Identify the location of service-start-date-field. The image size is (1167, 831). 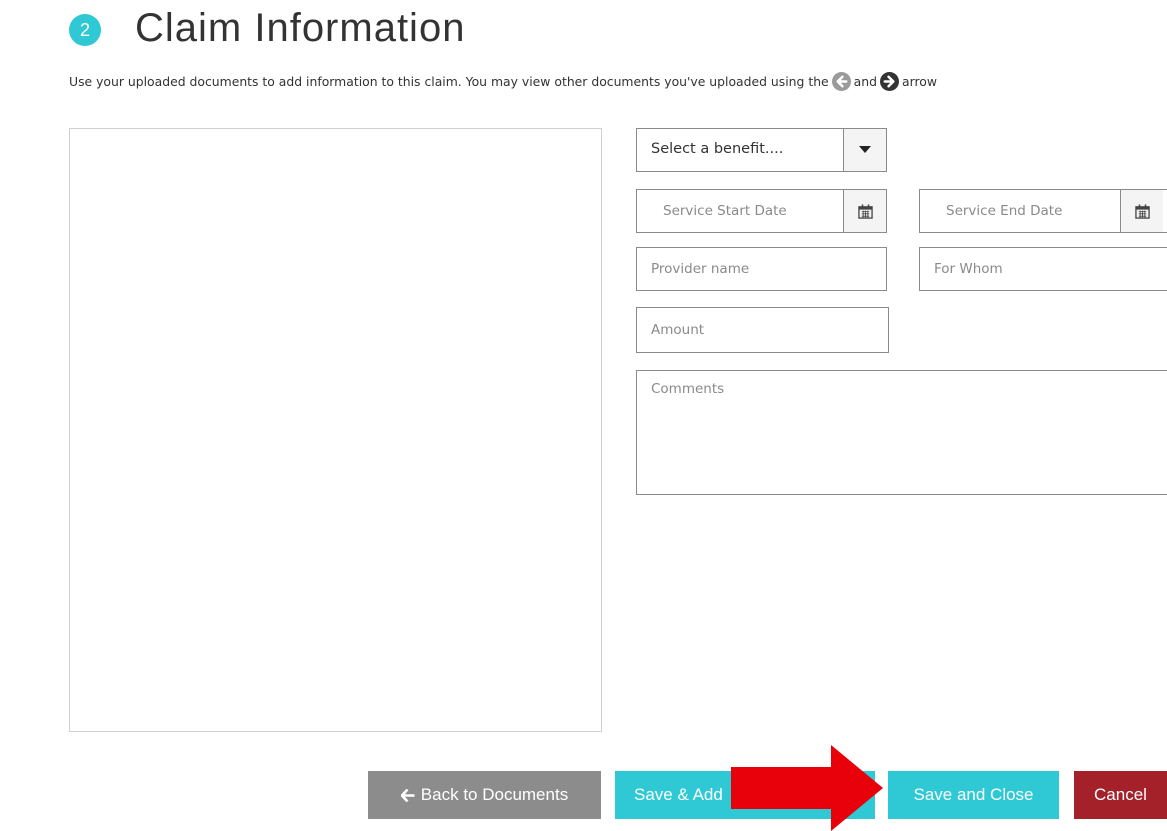
(761, 211).